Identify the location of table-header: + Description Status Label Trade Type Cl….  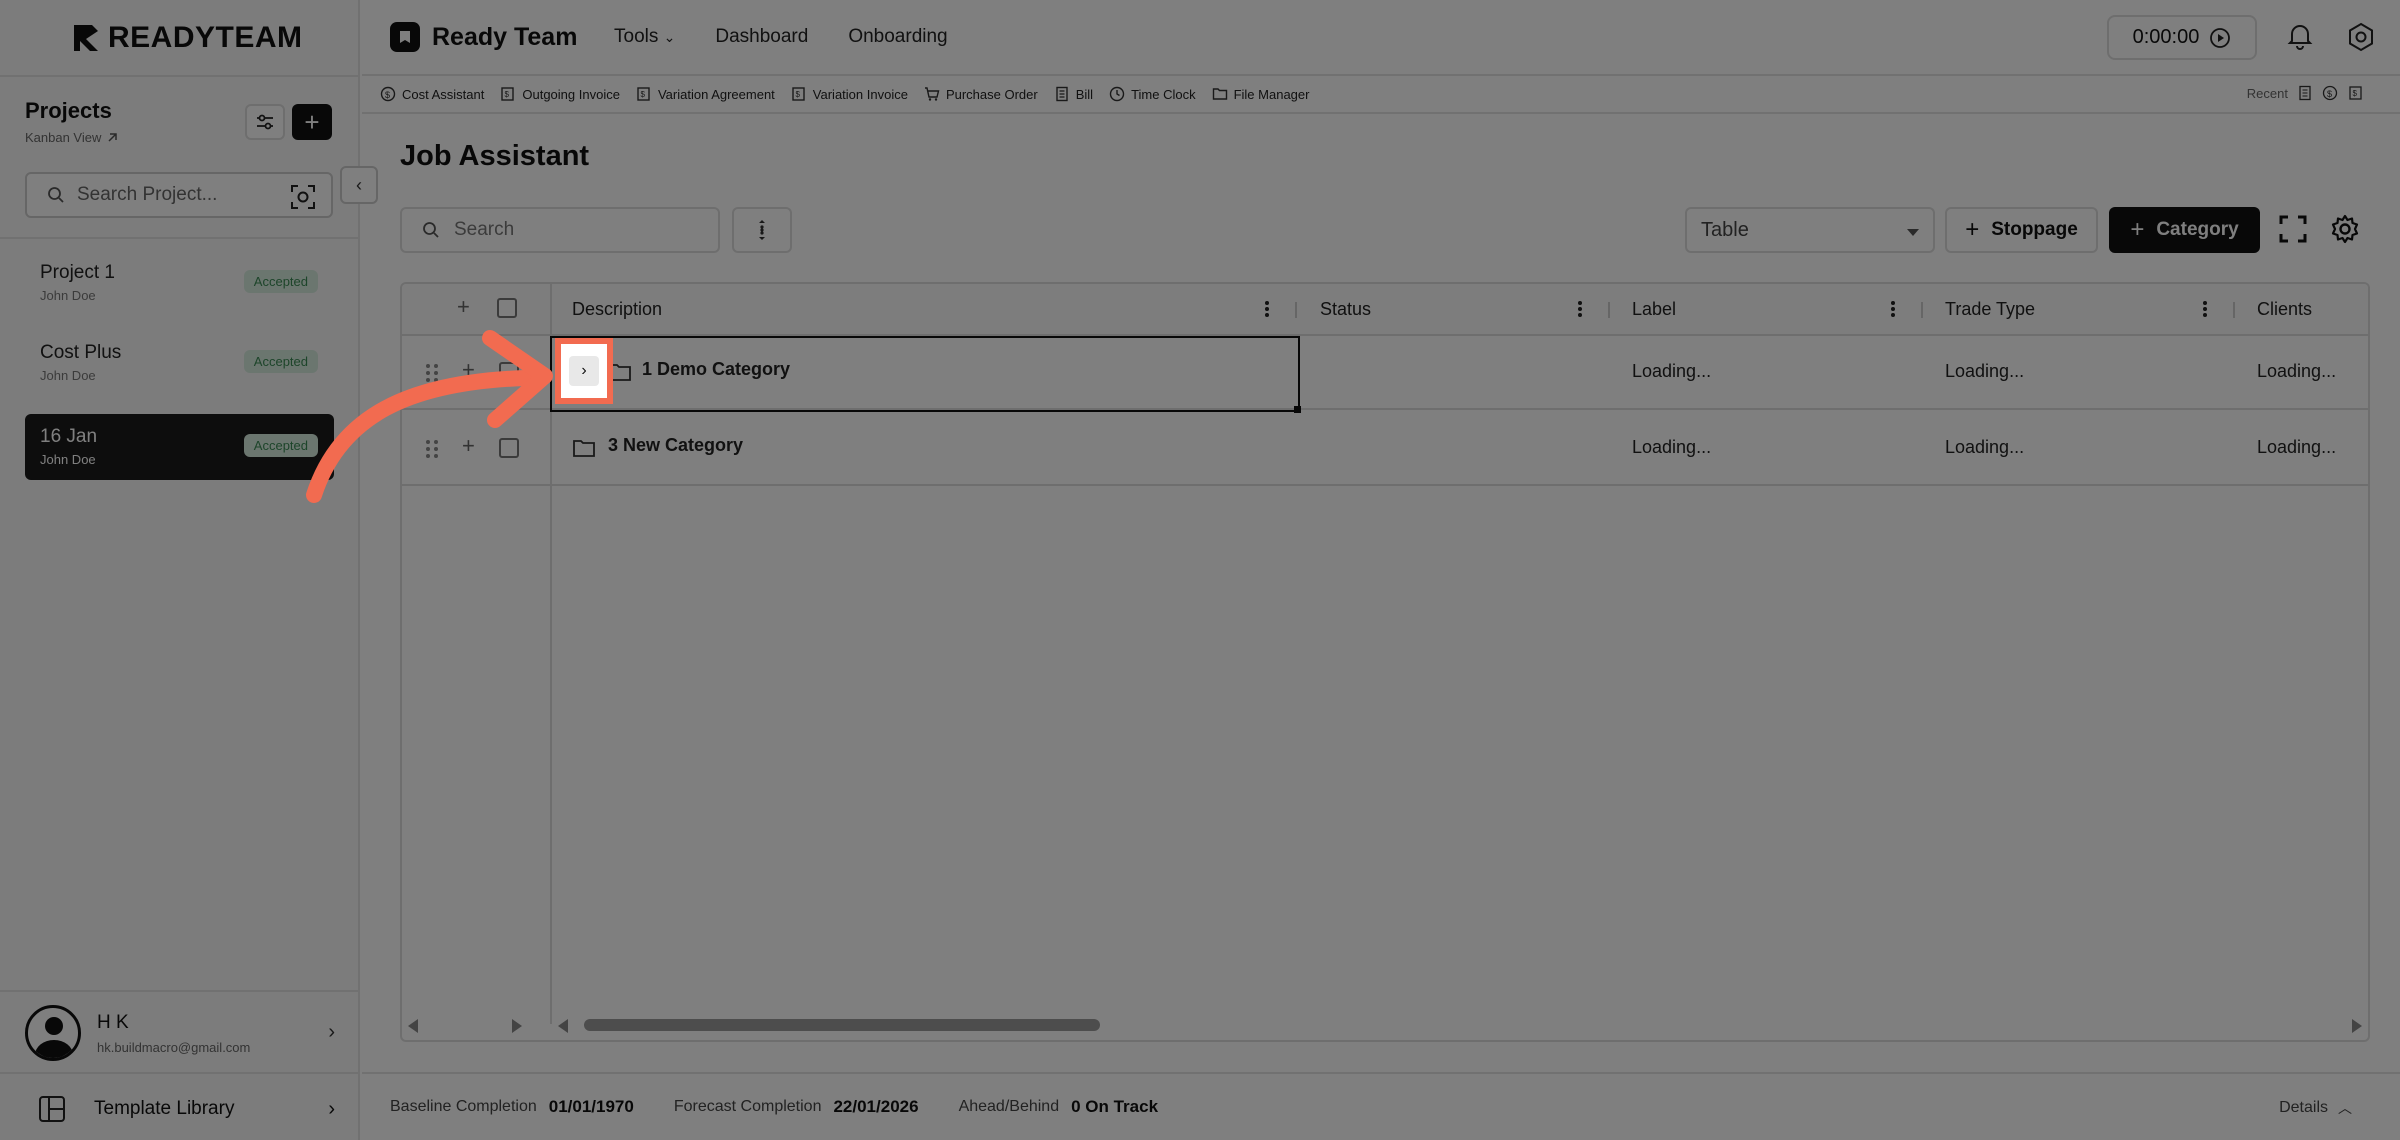
(1385, 310).